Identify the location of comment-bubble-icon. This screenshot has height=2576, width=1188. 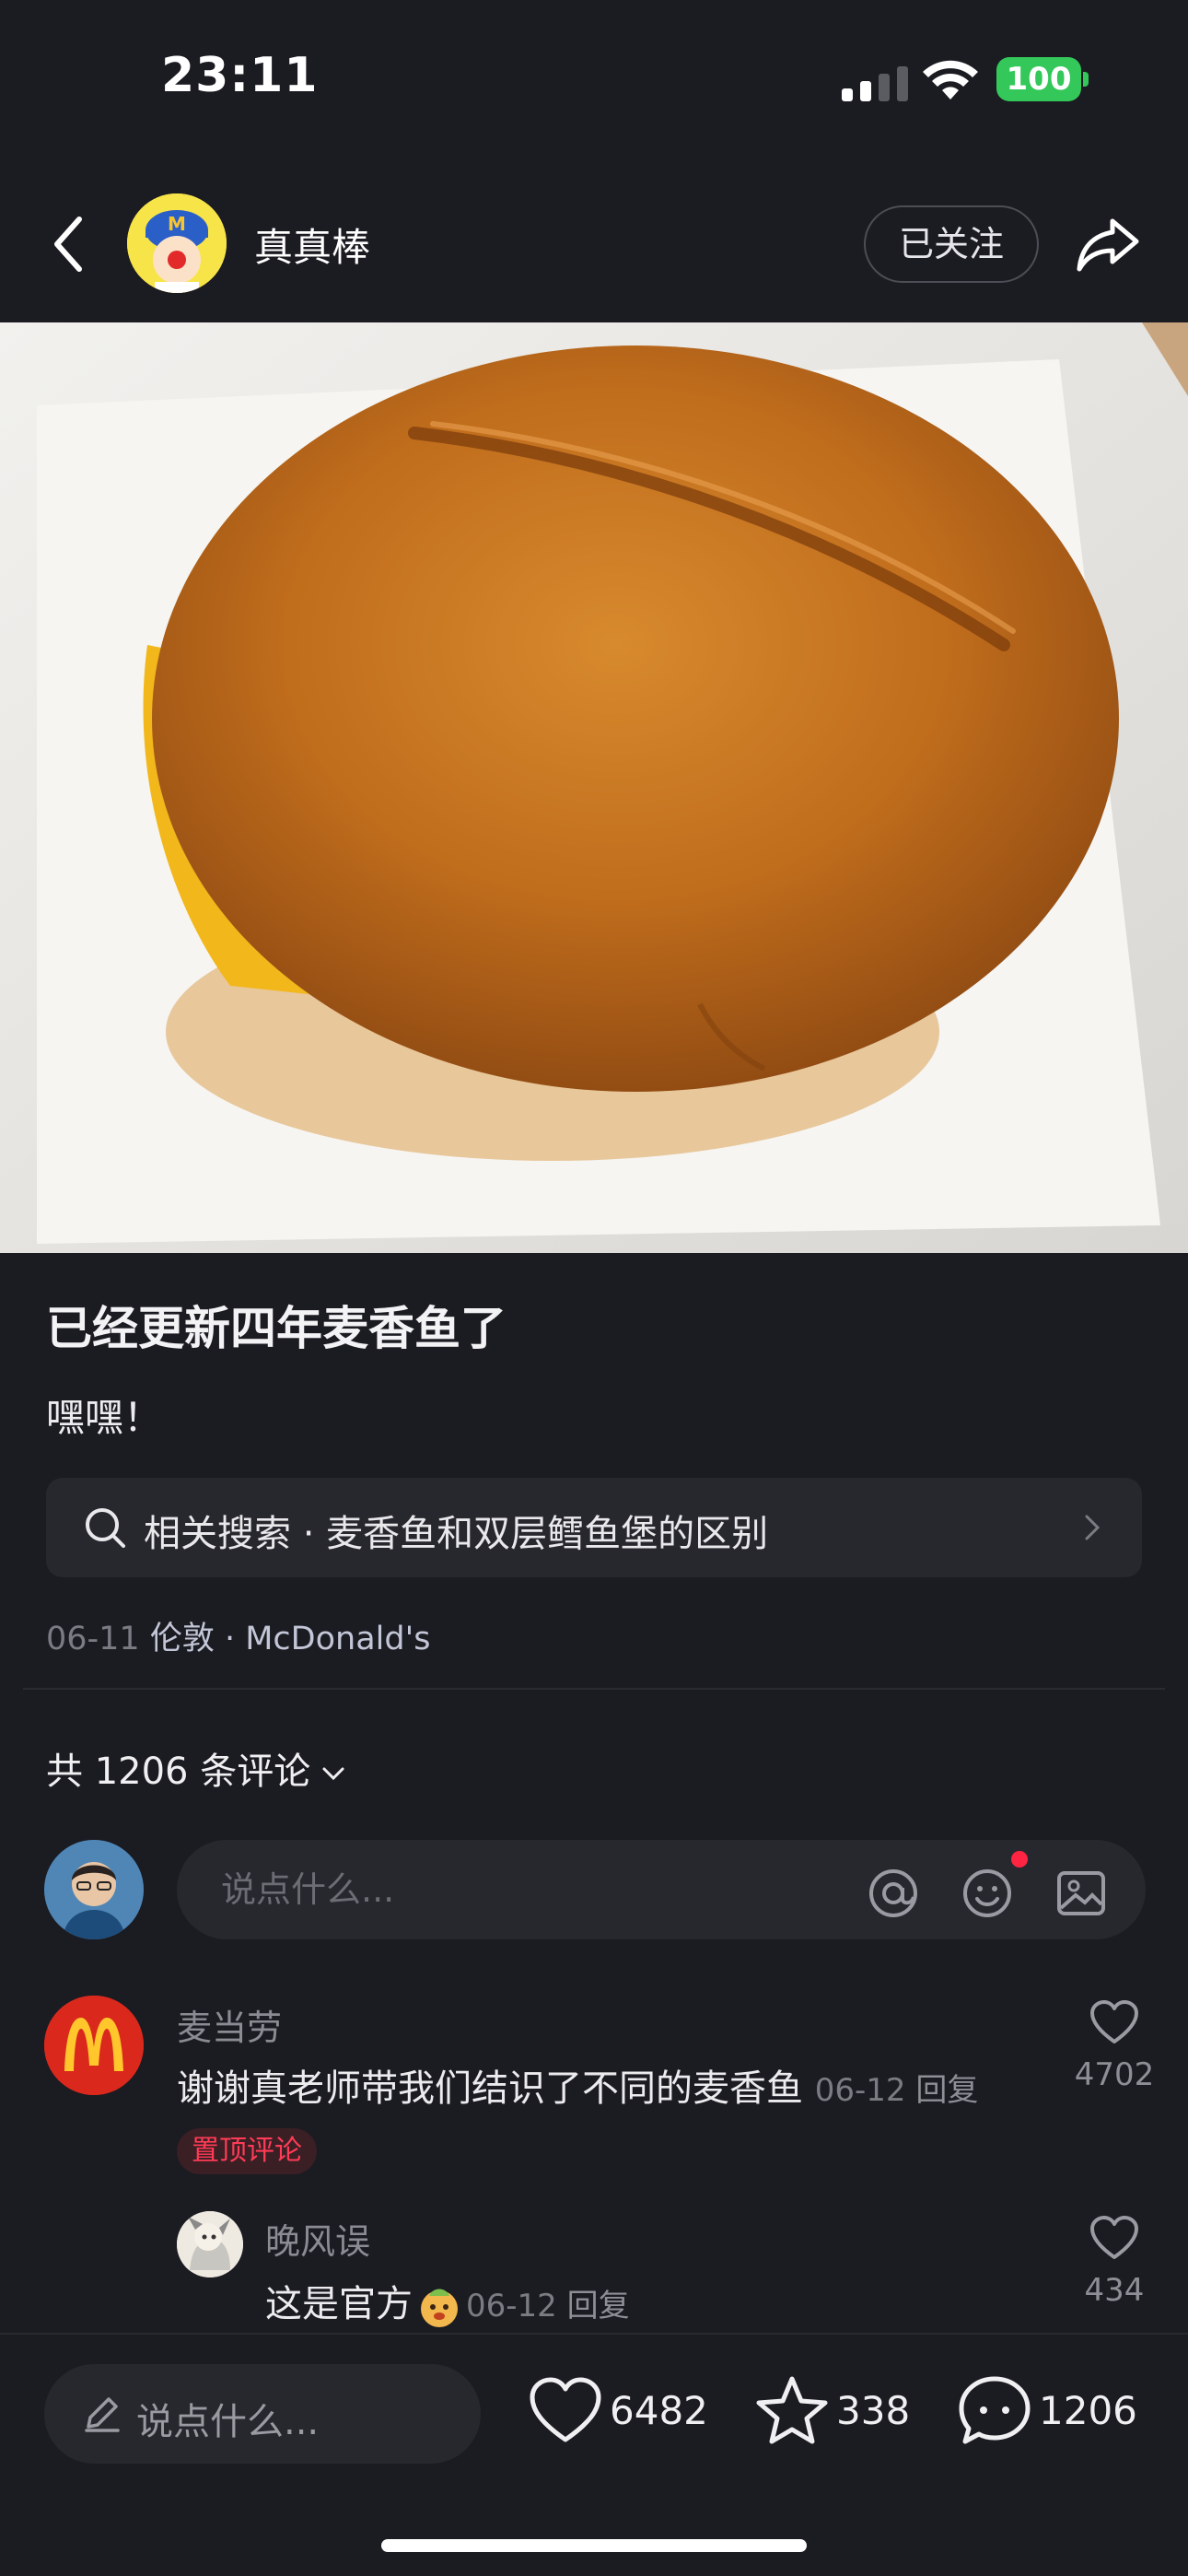
(995, 2410).